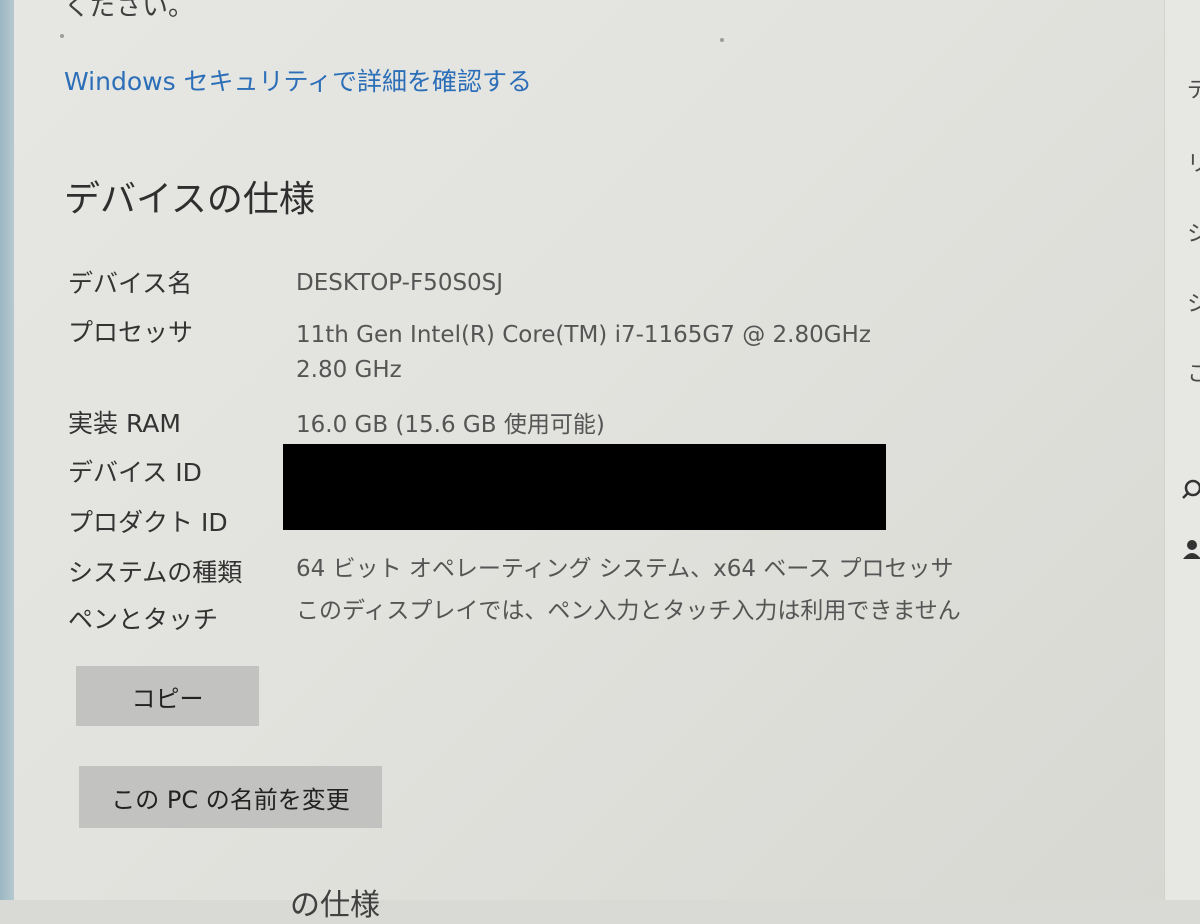  Describe the element at coordinates (400, 283) in the screenshot. I see `spec-value-device-name: DESKTOP-F50S0SJ` at that location.